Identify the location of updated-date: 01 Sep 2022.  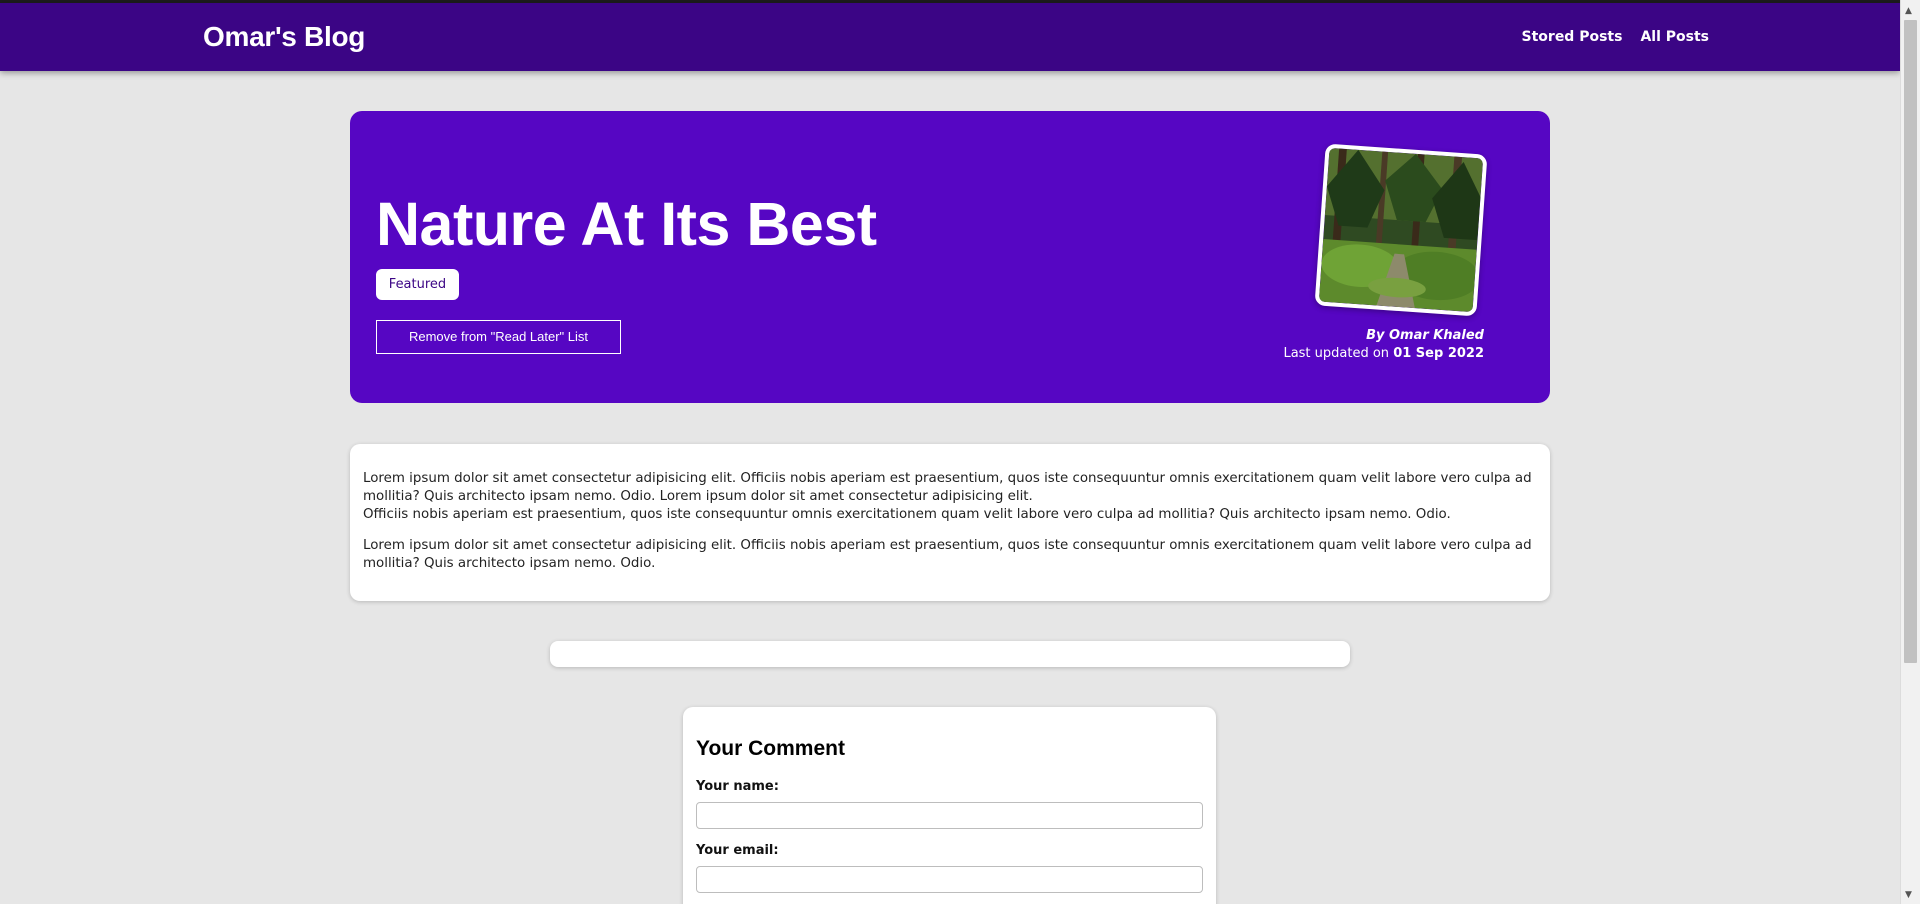
(1438, 353).